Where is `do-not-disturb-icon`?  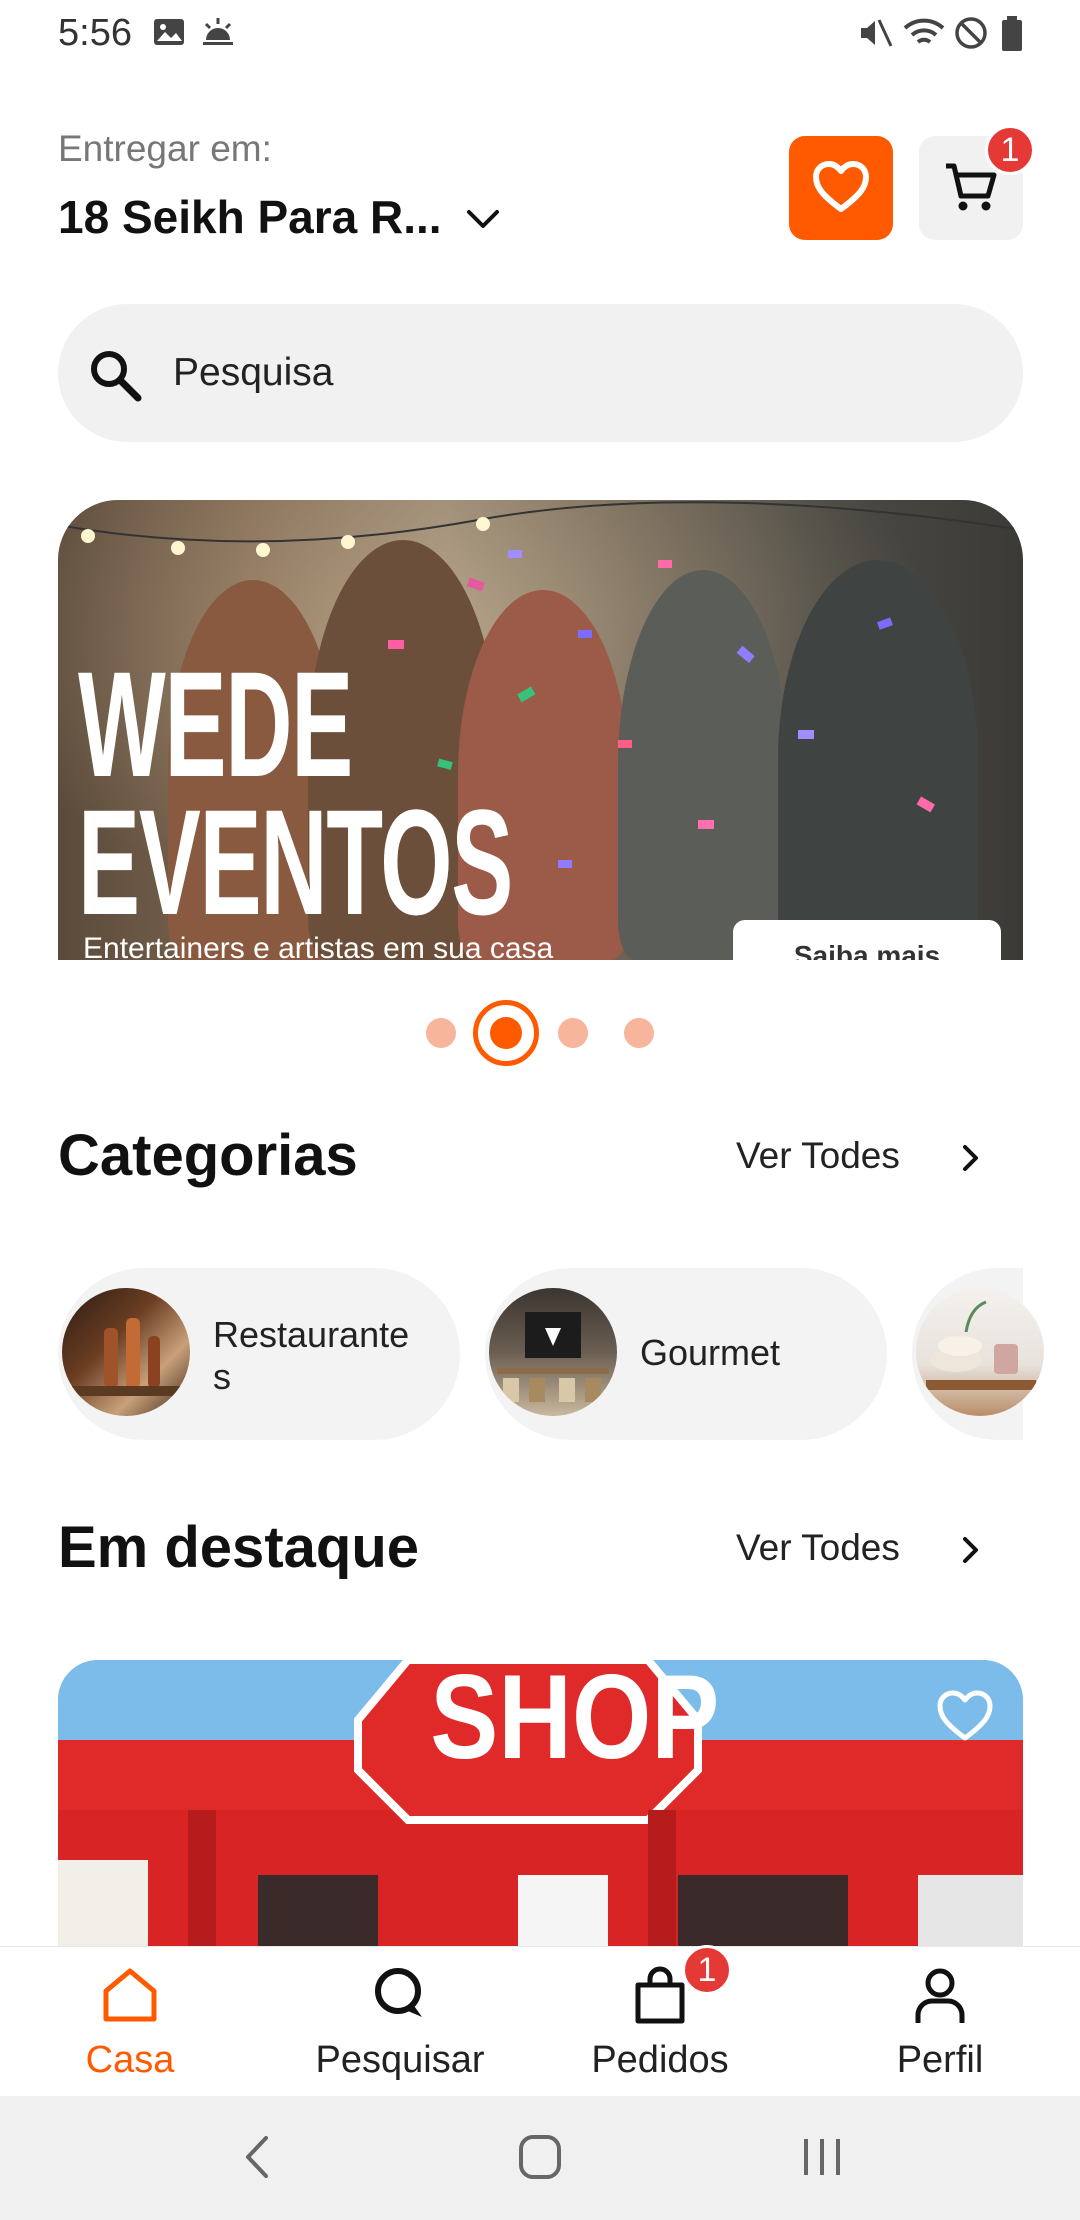 do-not-disturb-icon is located at coordinates (971, 33).